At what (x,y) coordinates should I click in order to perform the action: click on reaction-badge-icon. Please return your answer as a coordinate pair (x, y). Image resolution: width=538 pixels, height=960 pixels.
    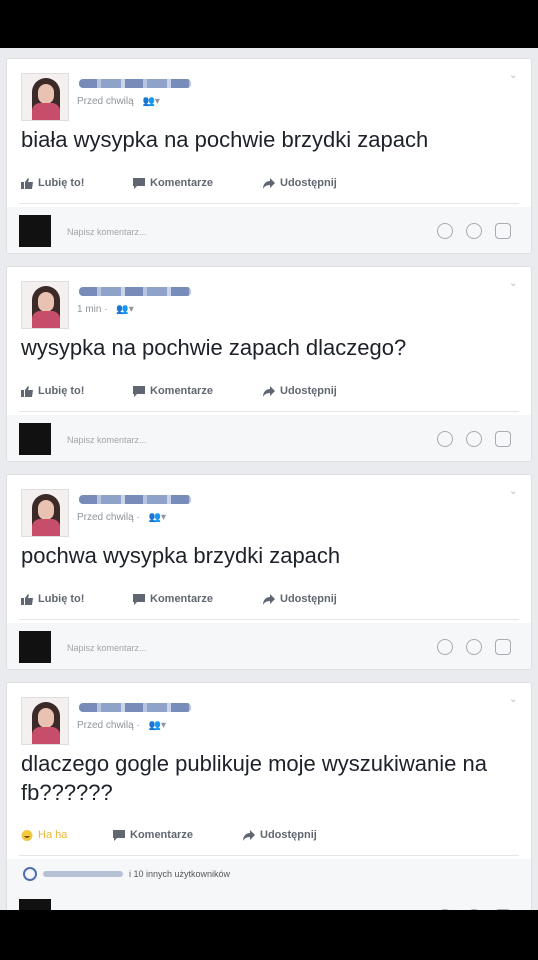
    Looking at the image, I should click on (30, 874).